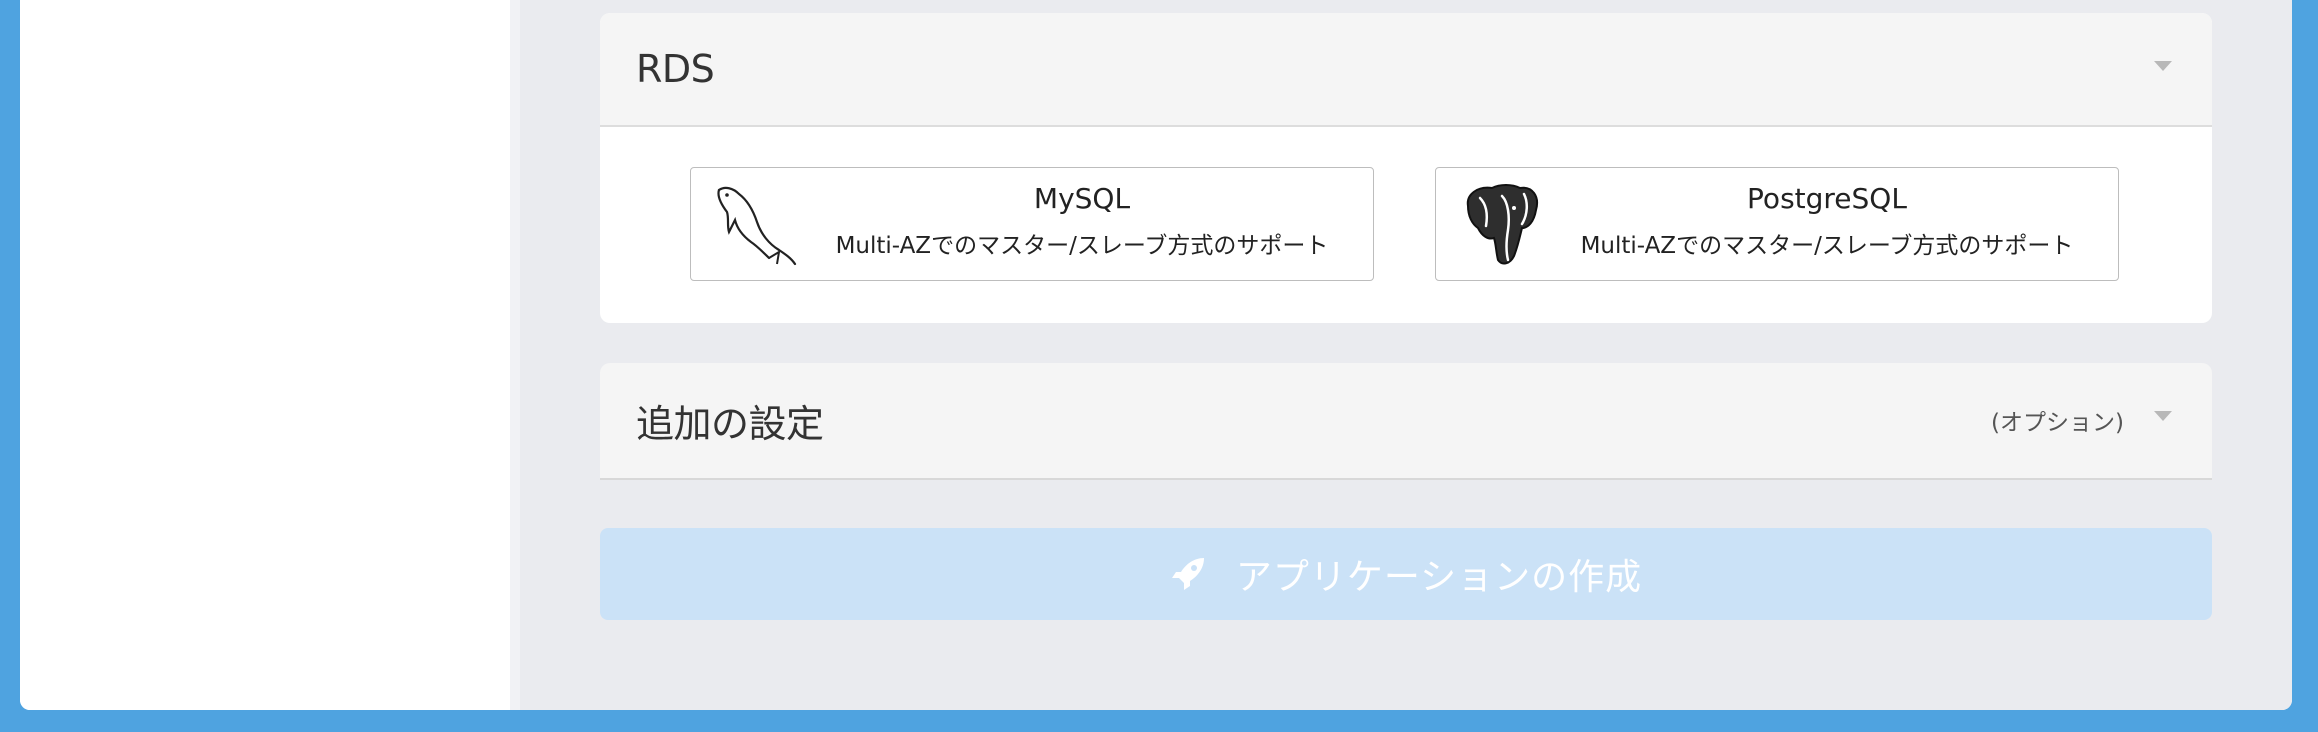 The width and height of the screenshot is (2318, 732). I want to click on rds-panel-header: RDS, so click(1406, 70).